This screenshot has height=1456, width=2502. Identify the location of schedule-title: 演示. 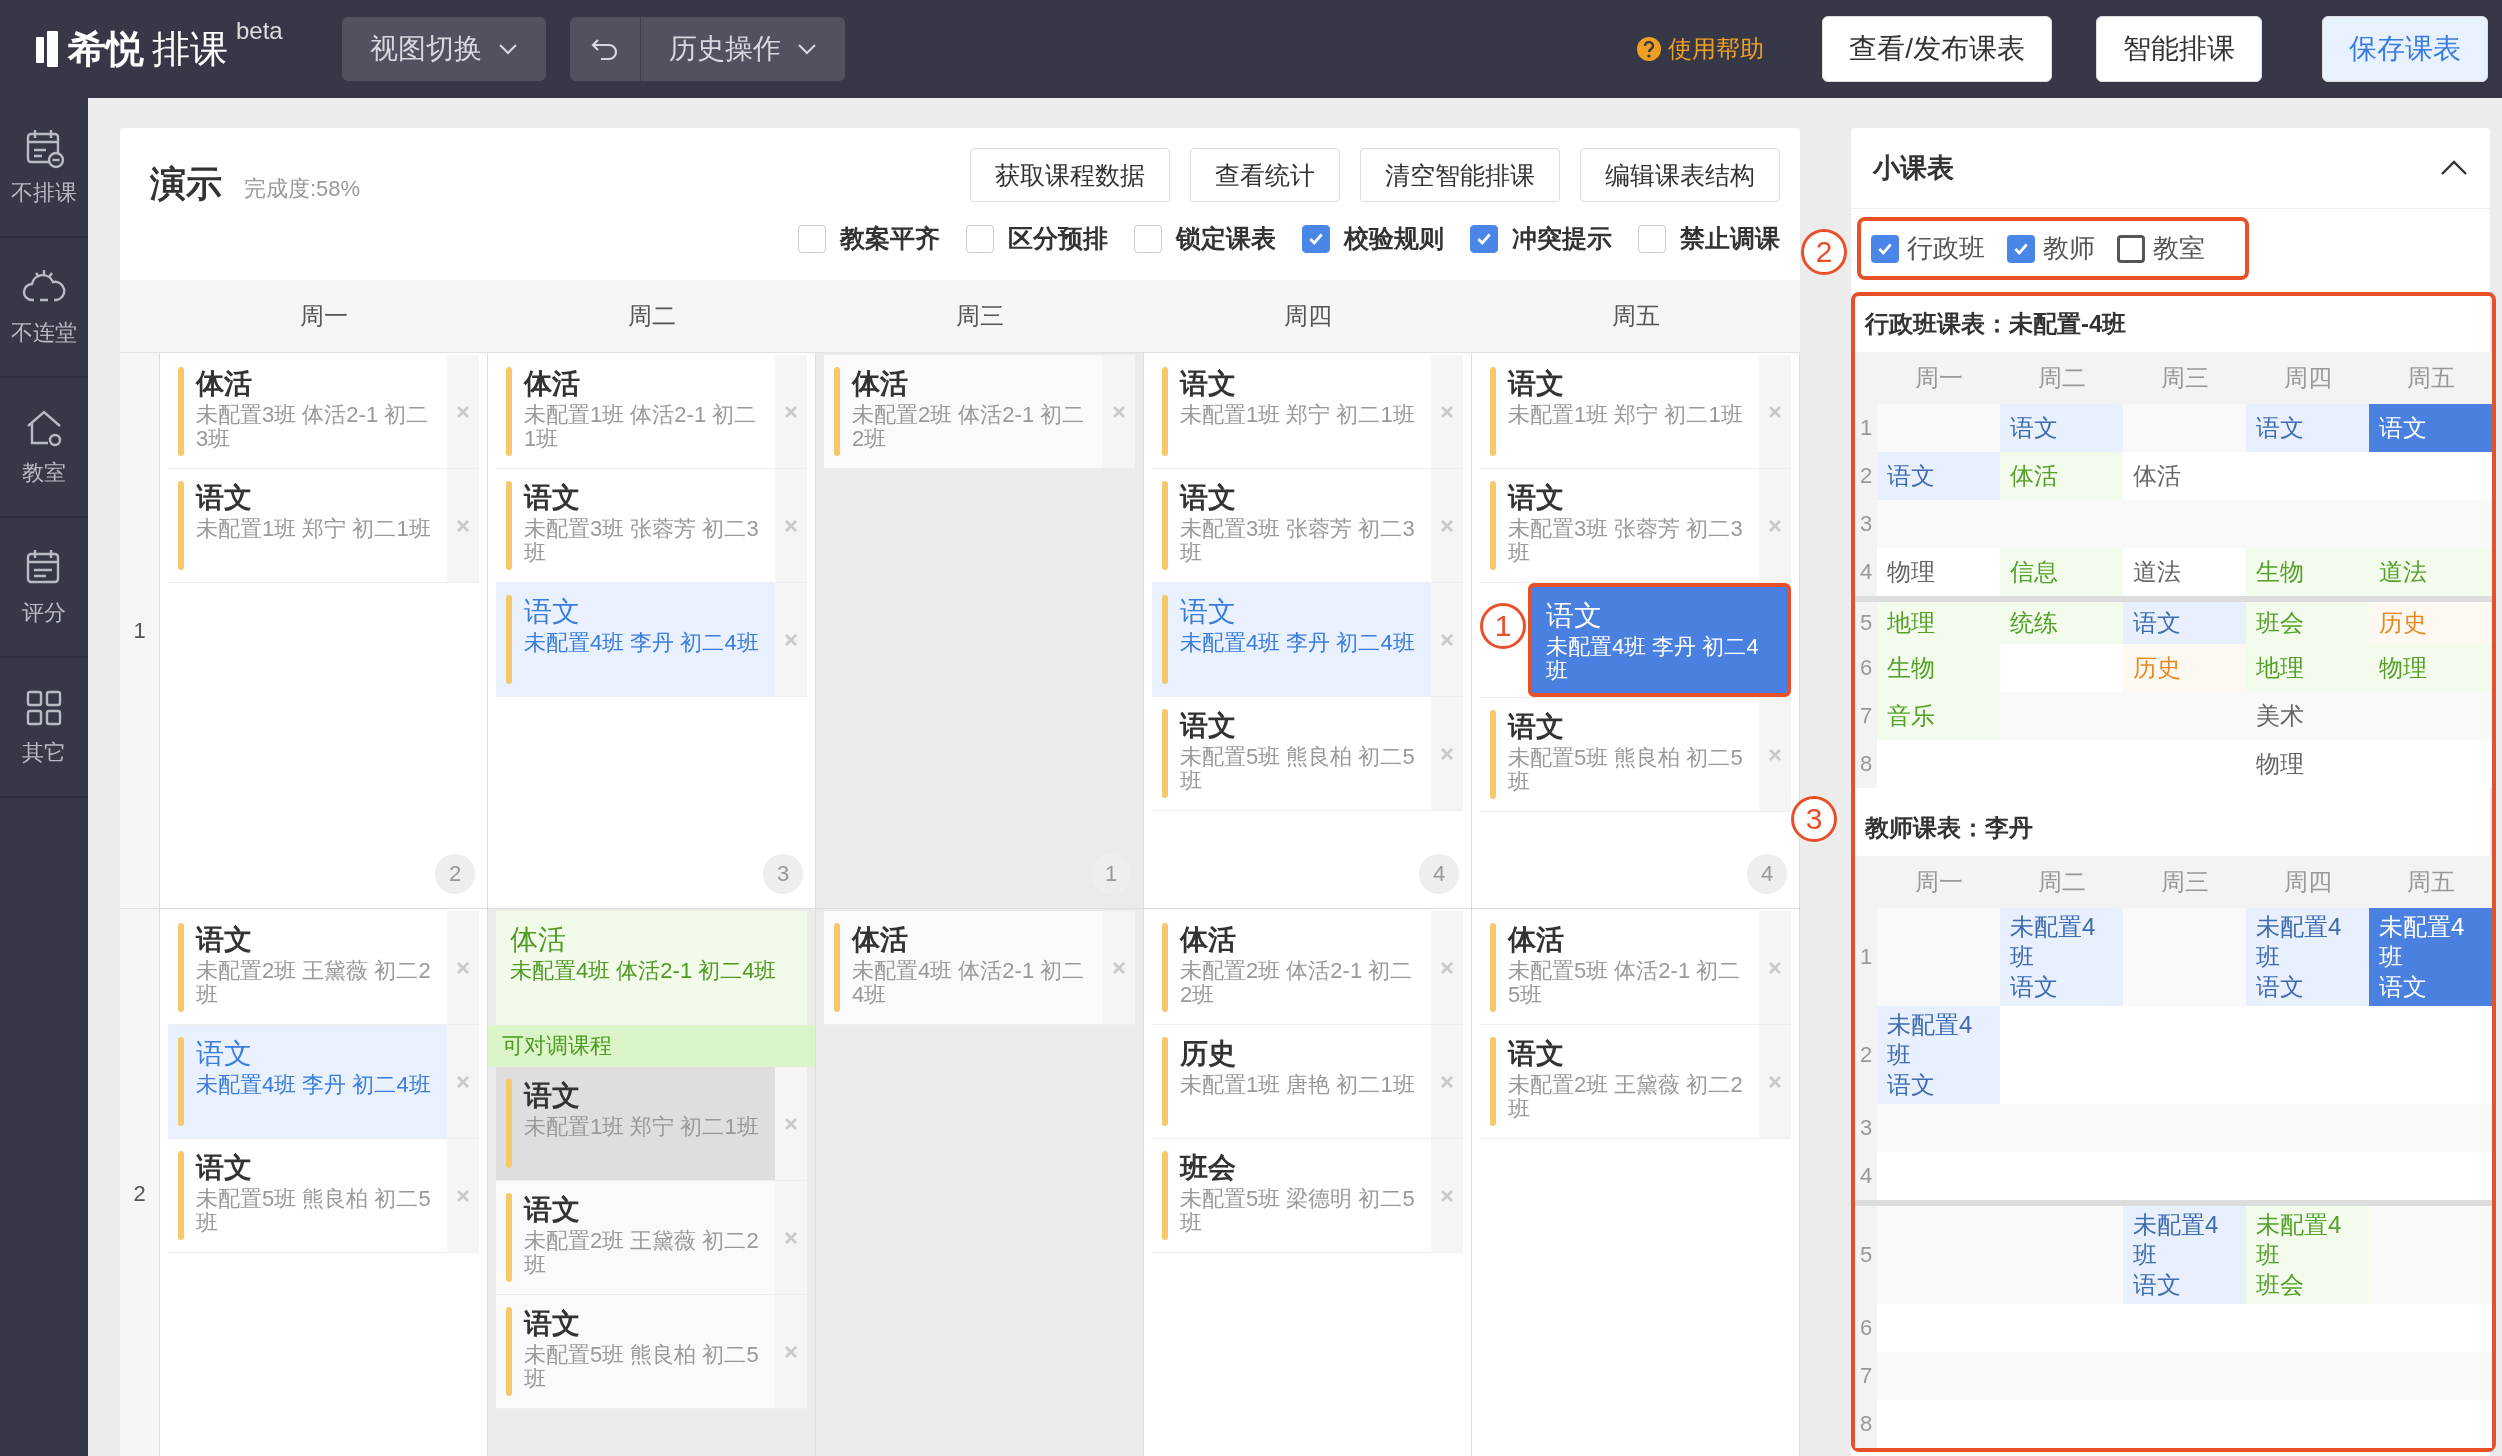
(186, 184).